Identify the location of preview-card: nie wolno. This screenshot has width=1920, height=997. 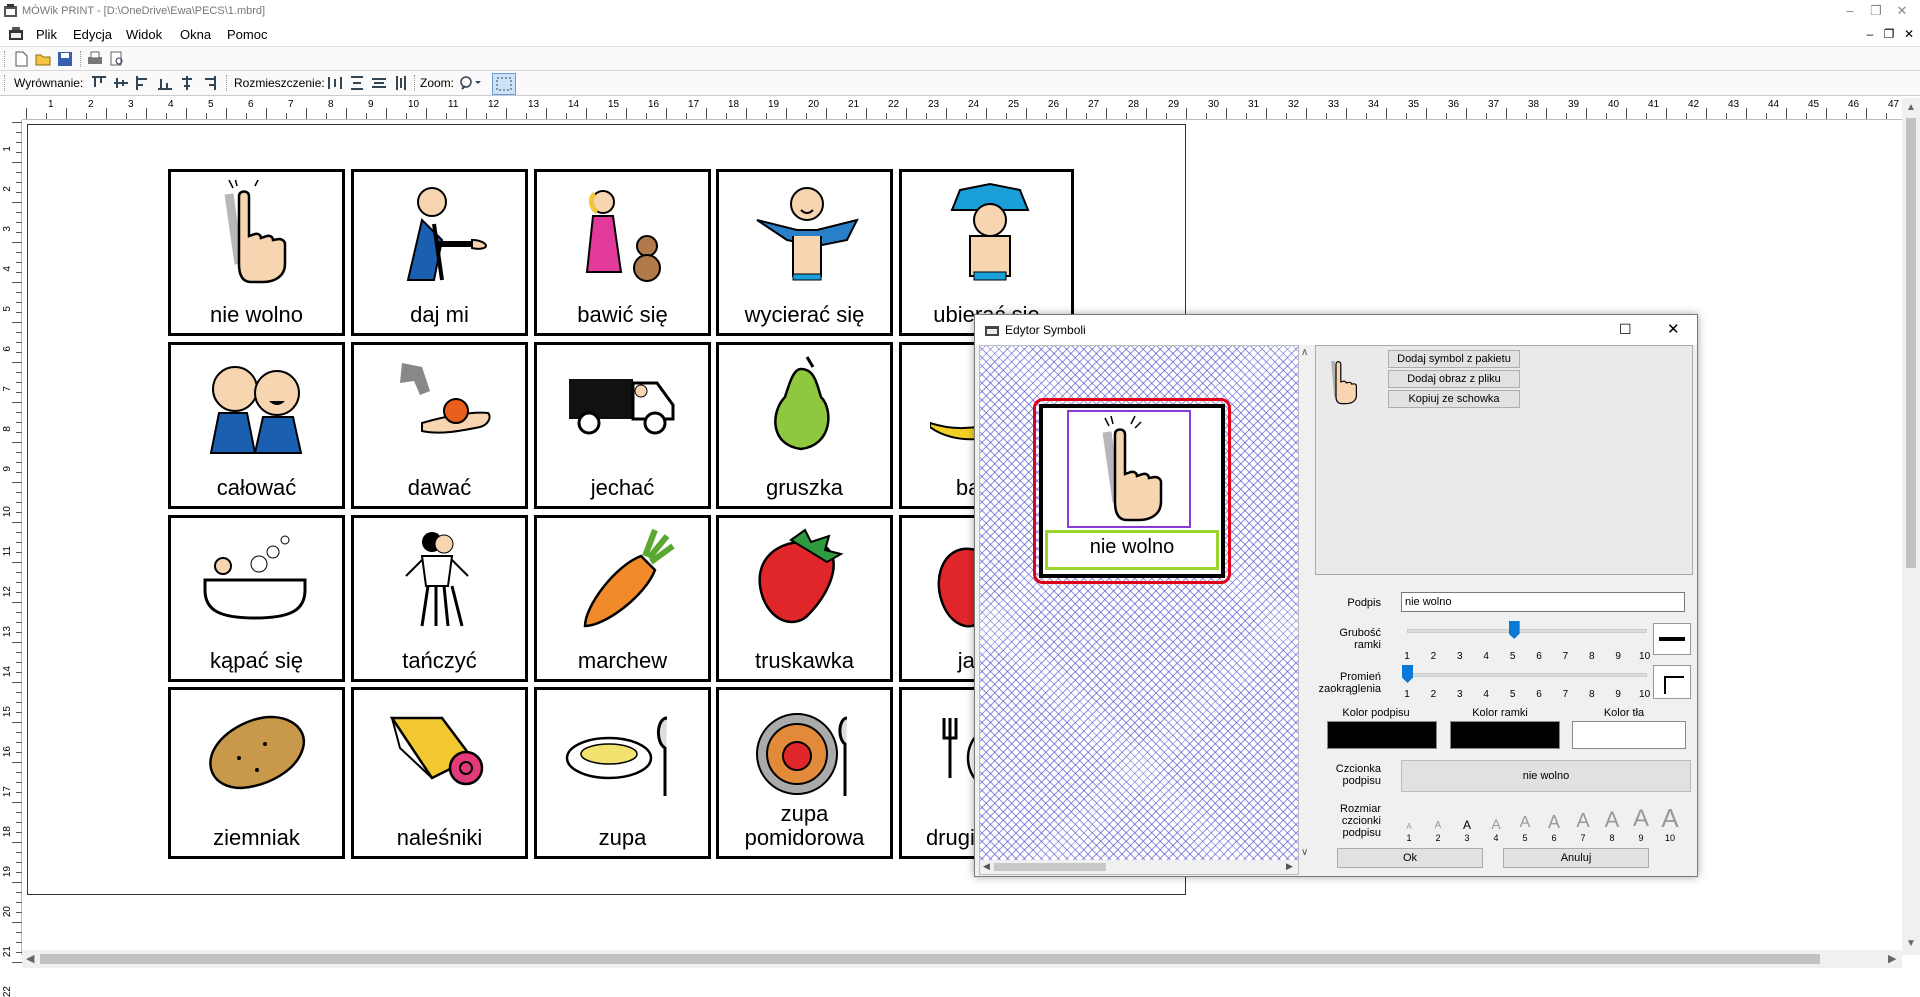
(1132, 491).